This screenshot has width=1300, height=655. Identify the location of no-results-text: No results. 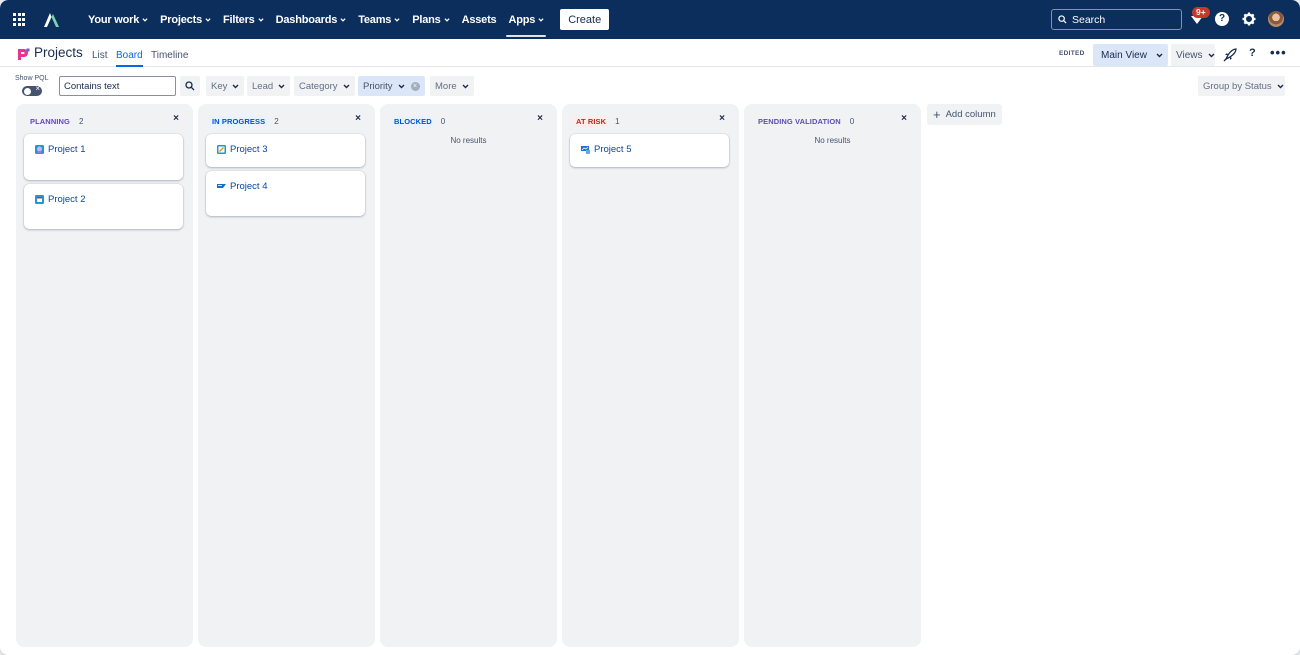
(832, 140).